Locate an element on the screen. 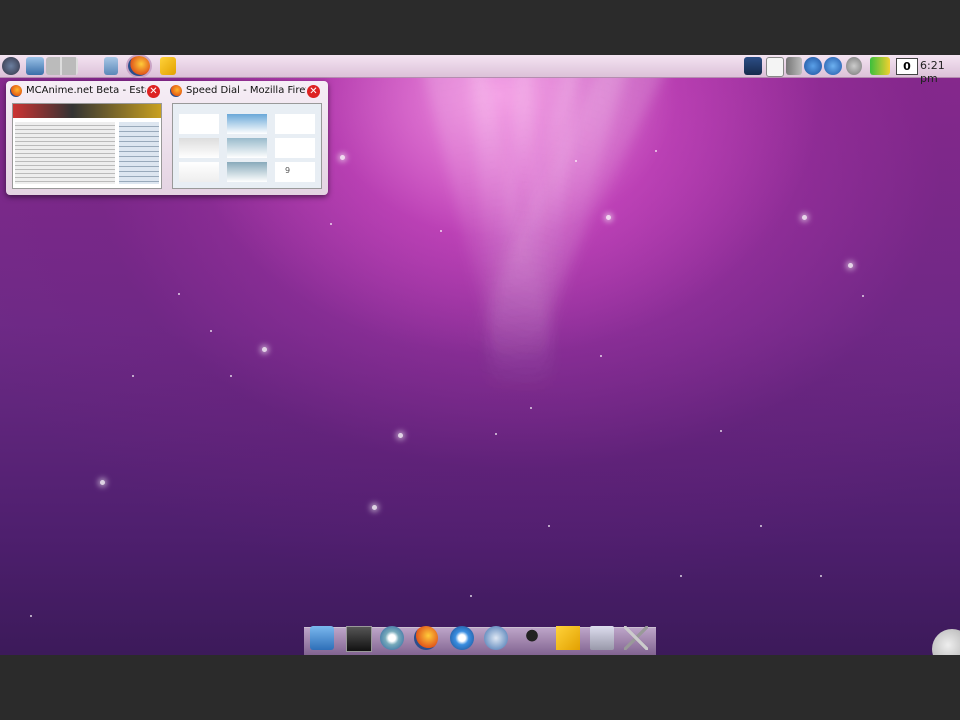 This screenshot has width=960, height=720. update-icon is located at coordinates (833, 66).